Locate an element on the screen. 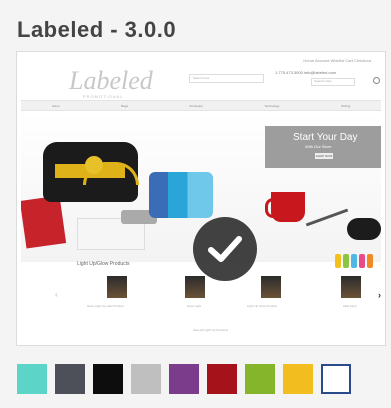 This screenshot has width=391, height=408. preview-nav-item: Writing is located at coordinates (345, 105).